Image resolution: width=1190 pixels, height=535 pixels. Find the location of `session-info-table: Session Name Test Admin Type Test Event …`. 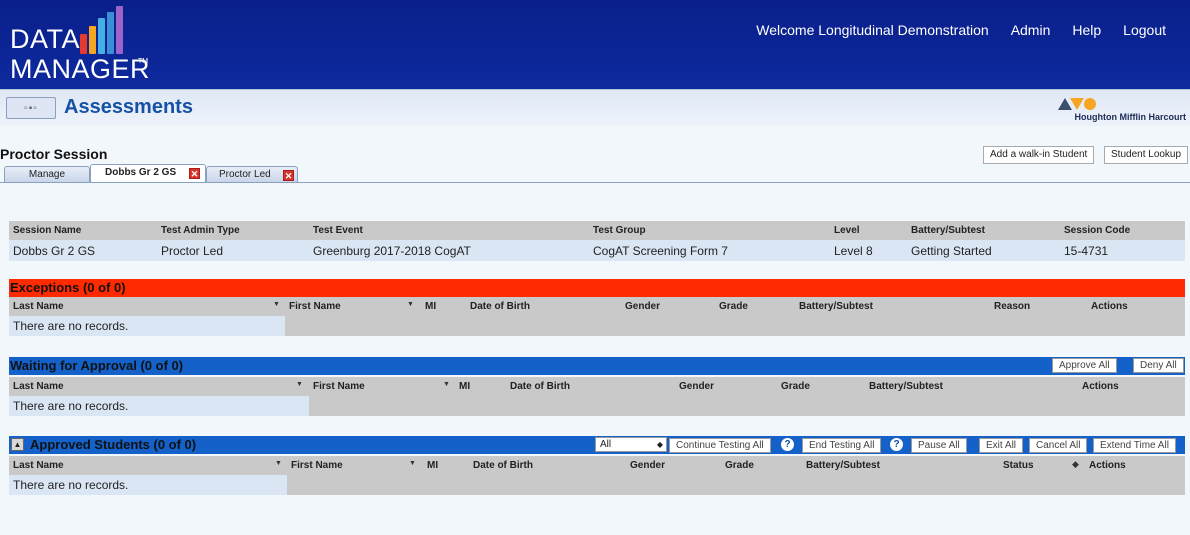

session-info-table: Session Name Test Admin Type Test Event … is located at coordinates (597, 241).